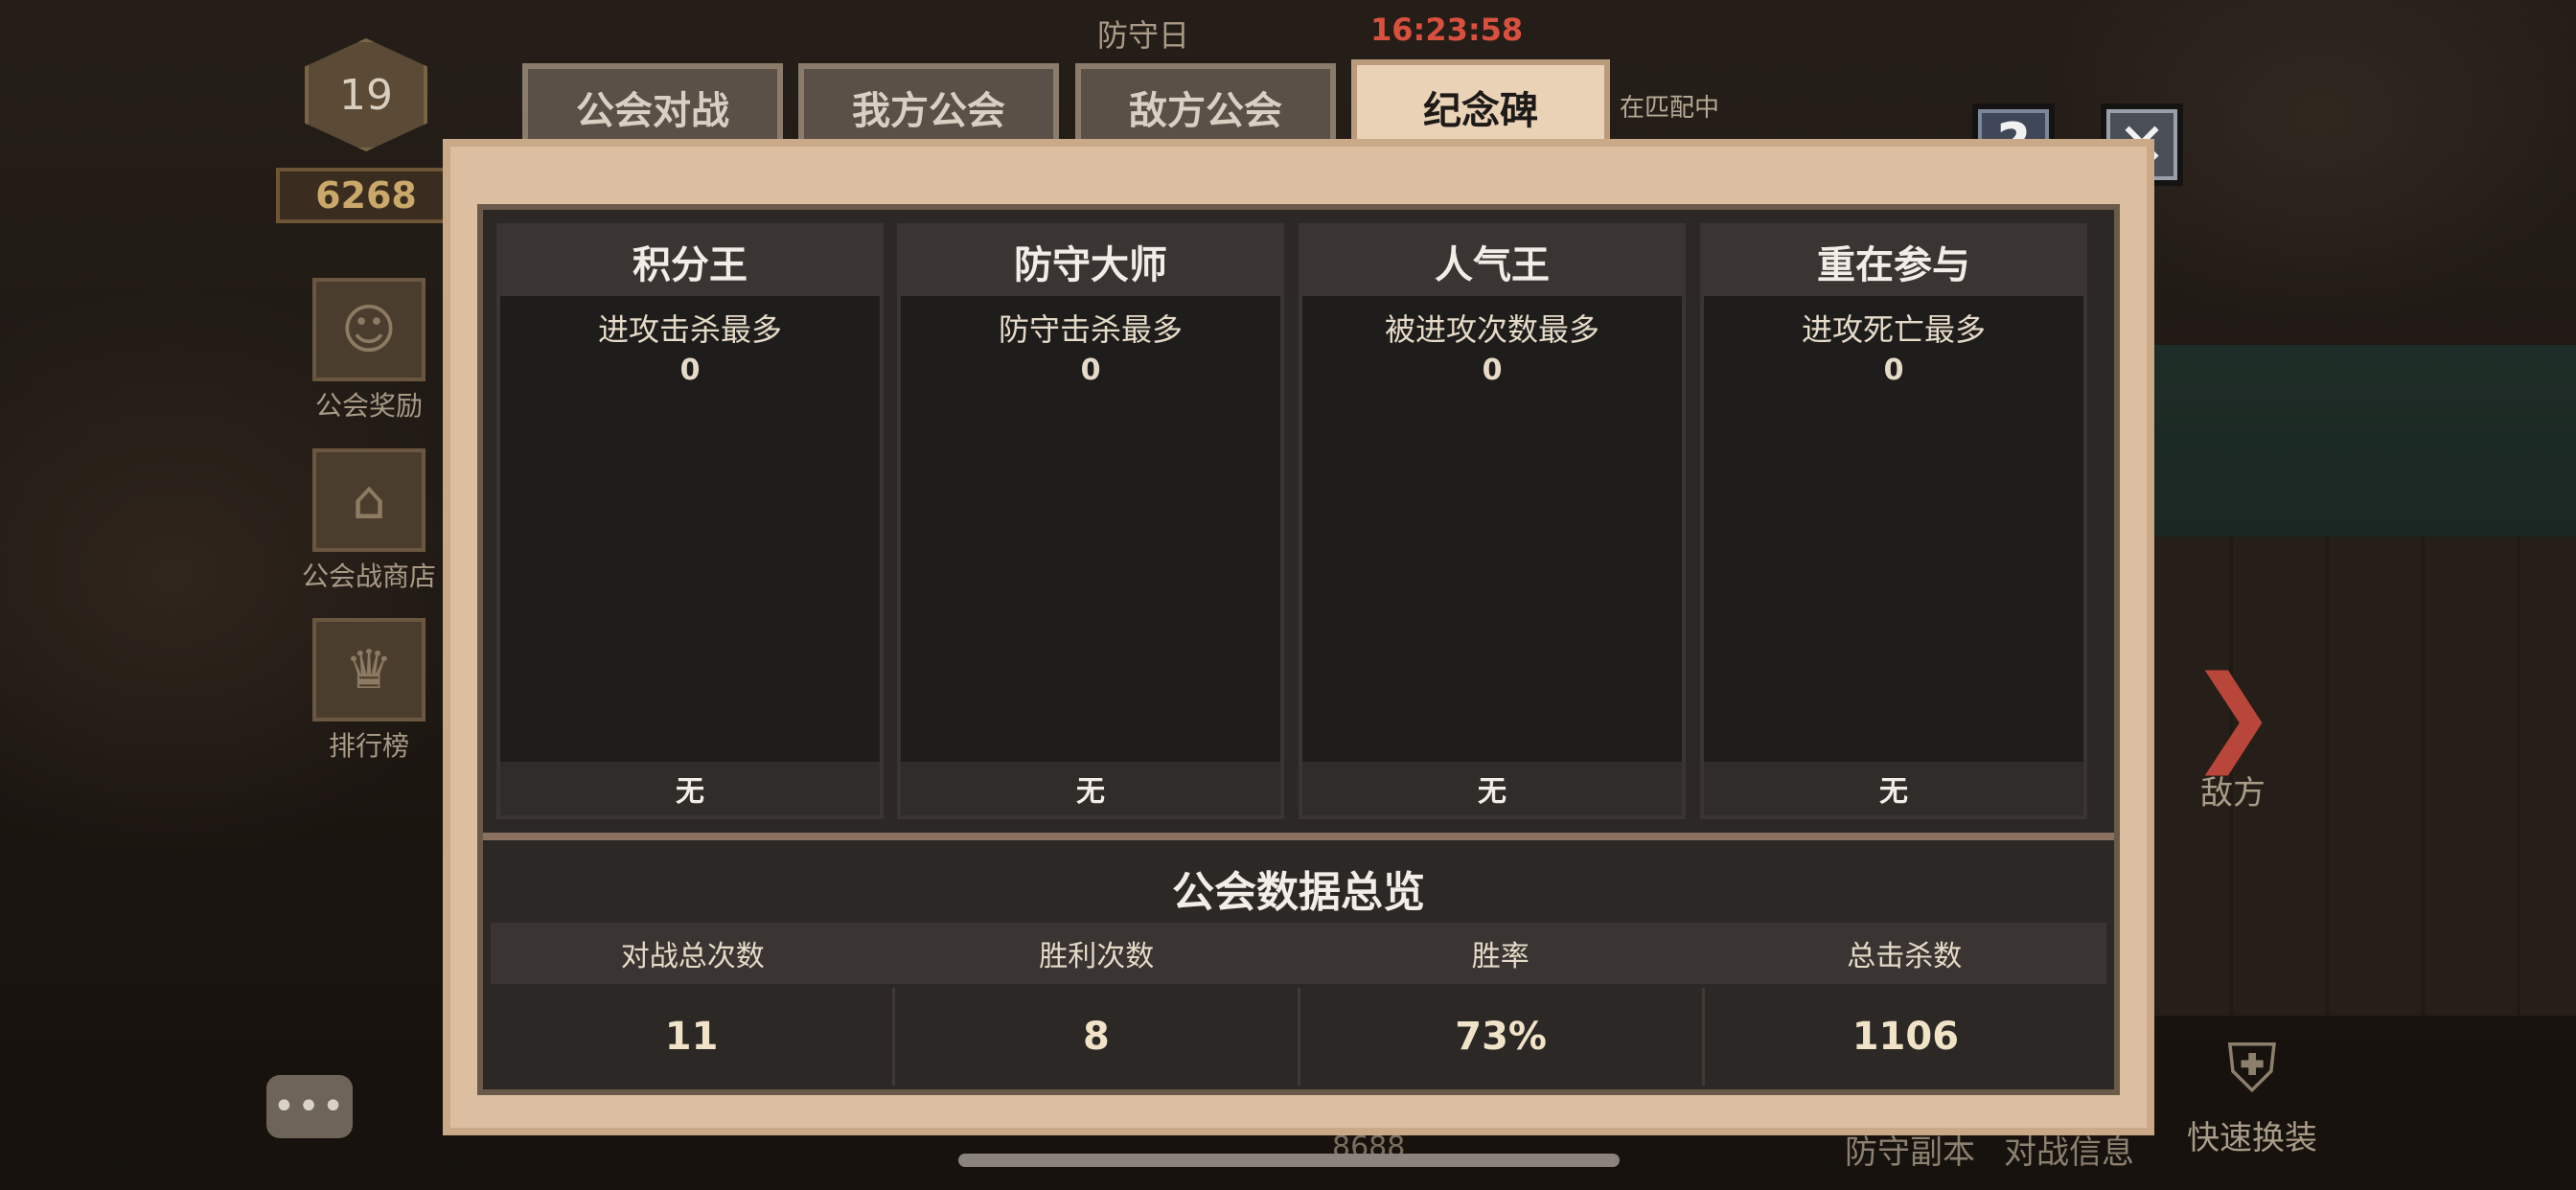  I want to click on armor-icon: ⛨, so click(2252, 1069).